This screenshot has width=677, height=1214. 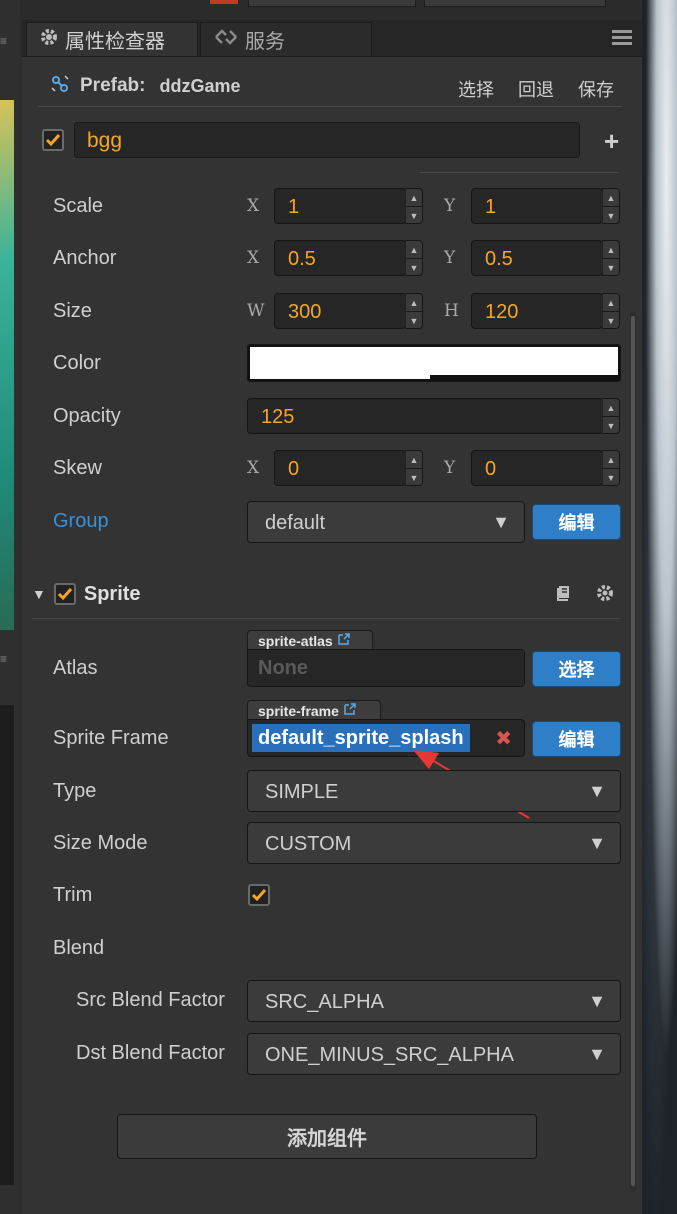 I want to click on sprite-frame-label: Sprite Frame, so click(x=111, y=738).